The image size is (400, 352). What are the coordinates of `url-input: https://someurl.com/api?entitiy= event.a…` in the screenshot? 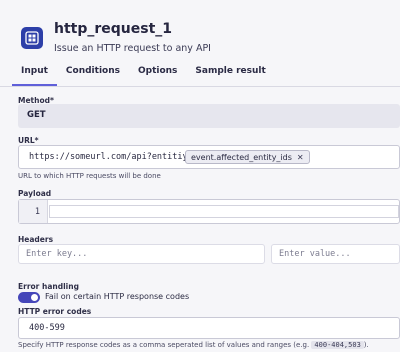 It's located at (209, 157).